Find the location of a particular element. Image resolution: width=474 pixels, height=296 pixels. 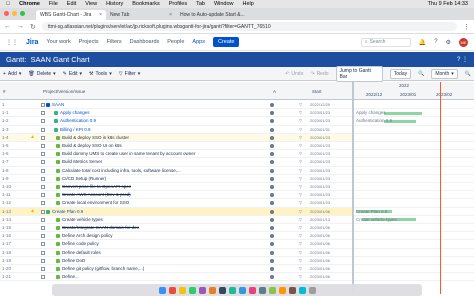

nav-your-work: Your work is located at coordinates (58, 42).